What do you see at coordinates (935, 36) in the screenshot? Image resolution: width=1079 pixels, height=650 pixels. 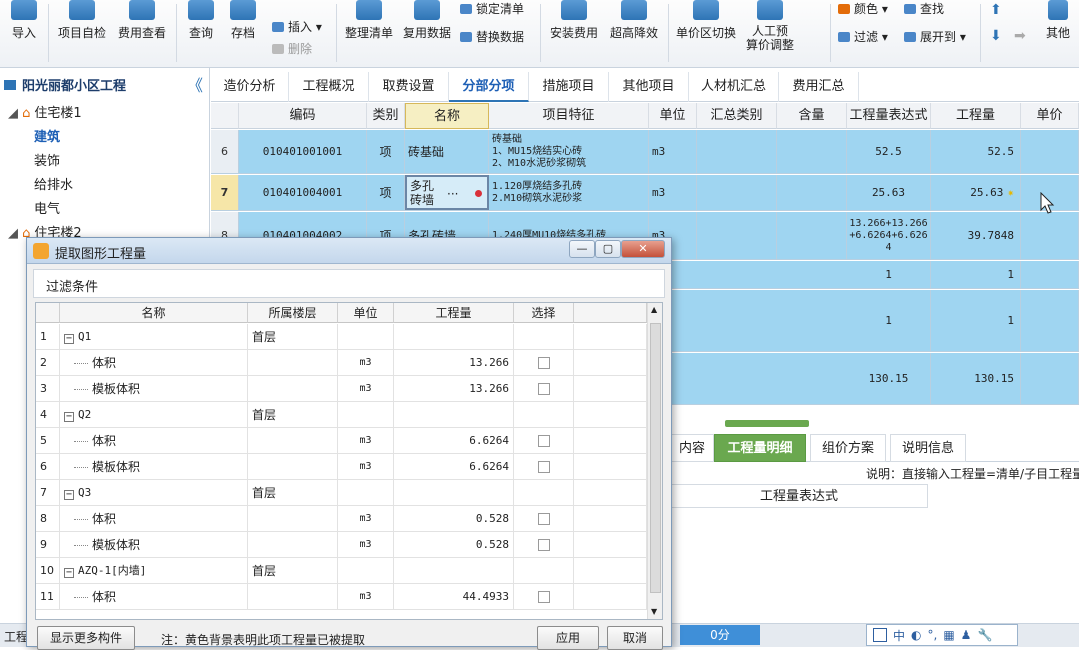 I see `expand-to-button: 展开到 ▾` at bounding box center [935, 36].